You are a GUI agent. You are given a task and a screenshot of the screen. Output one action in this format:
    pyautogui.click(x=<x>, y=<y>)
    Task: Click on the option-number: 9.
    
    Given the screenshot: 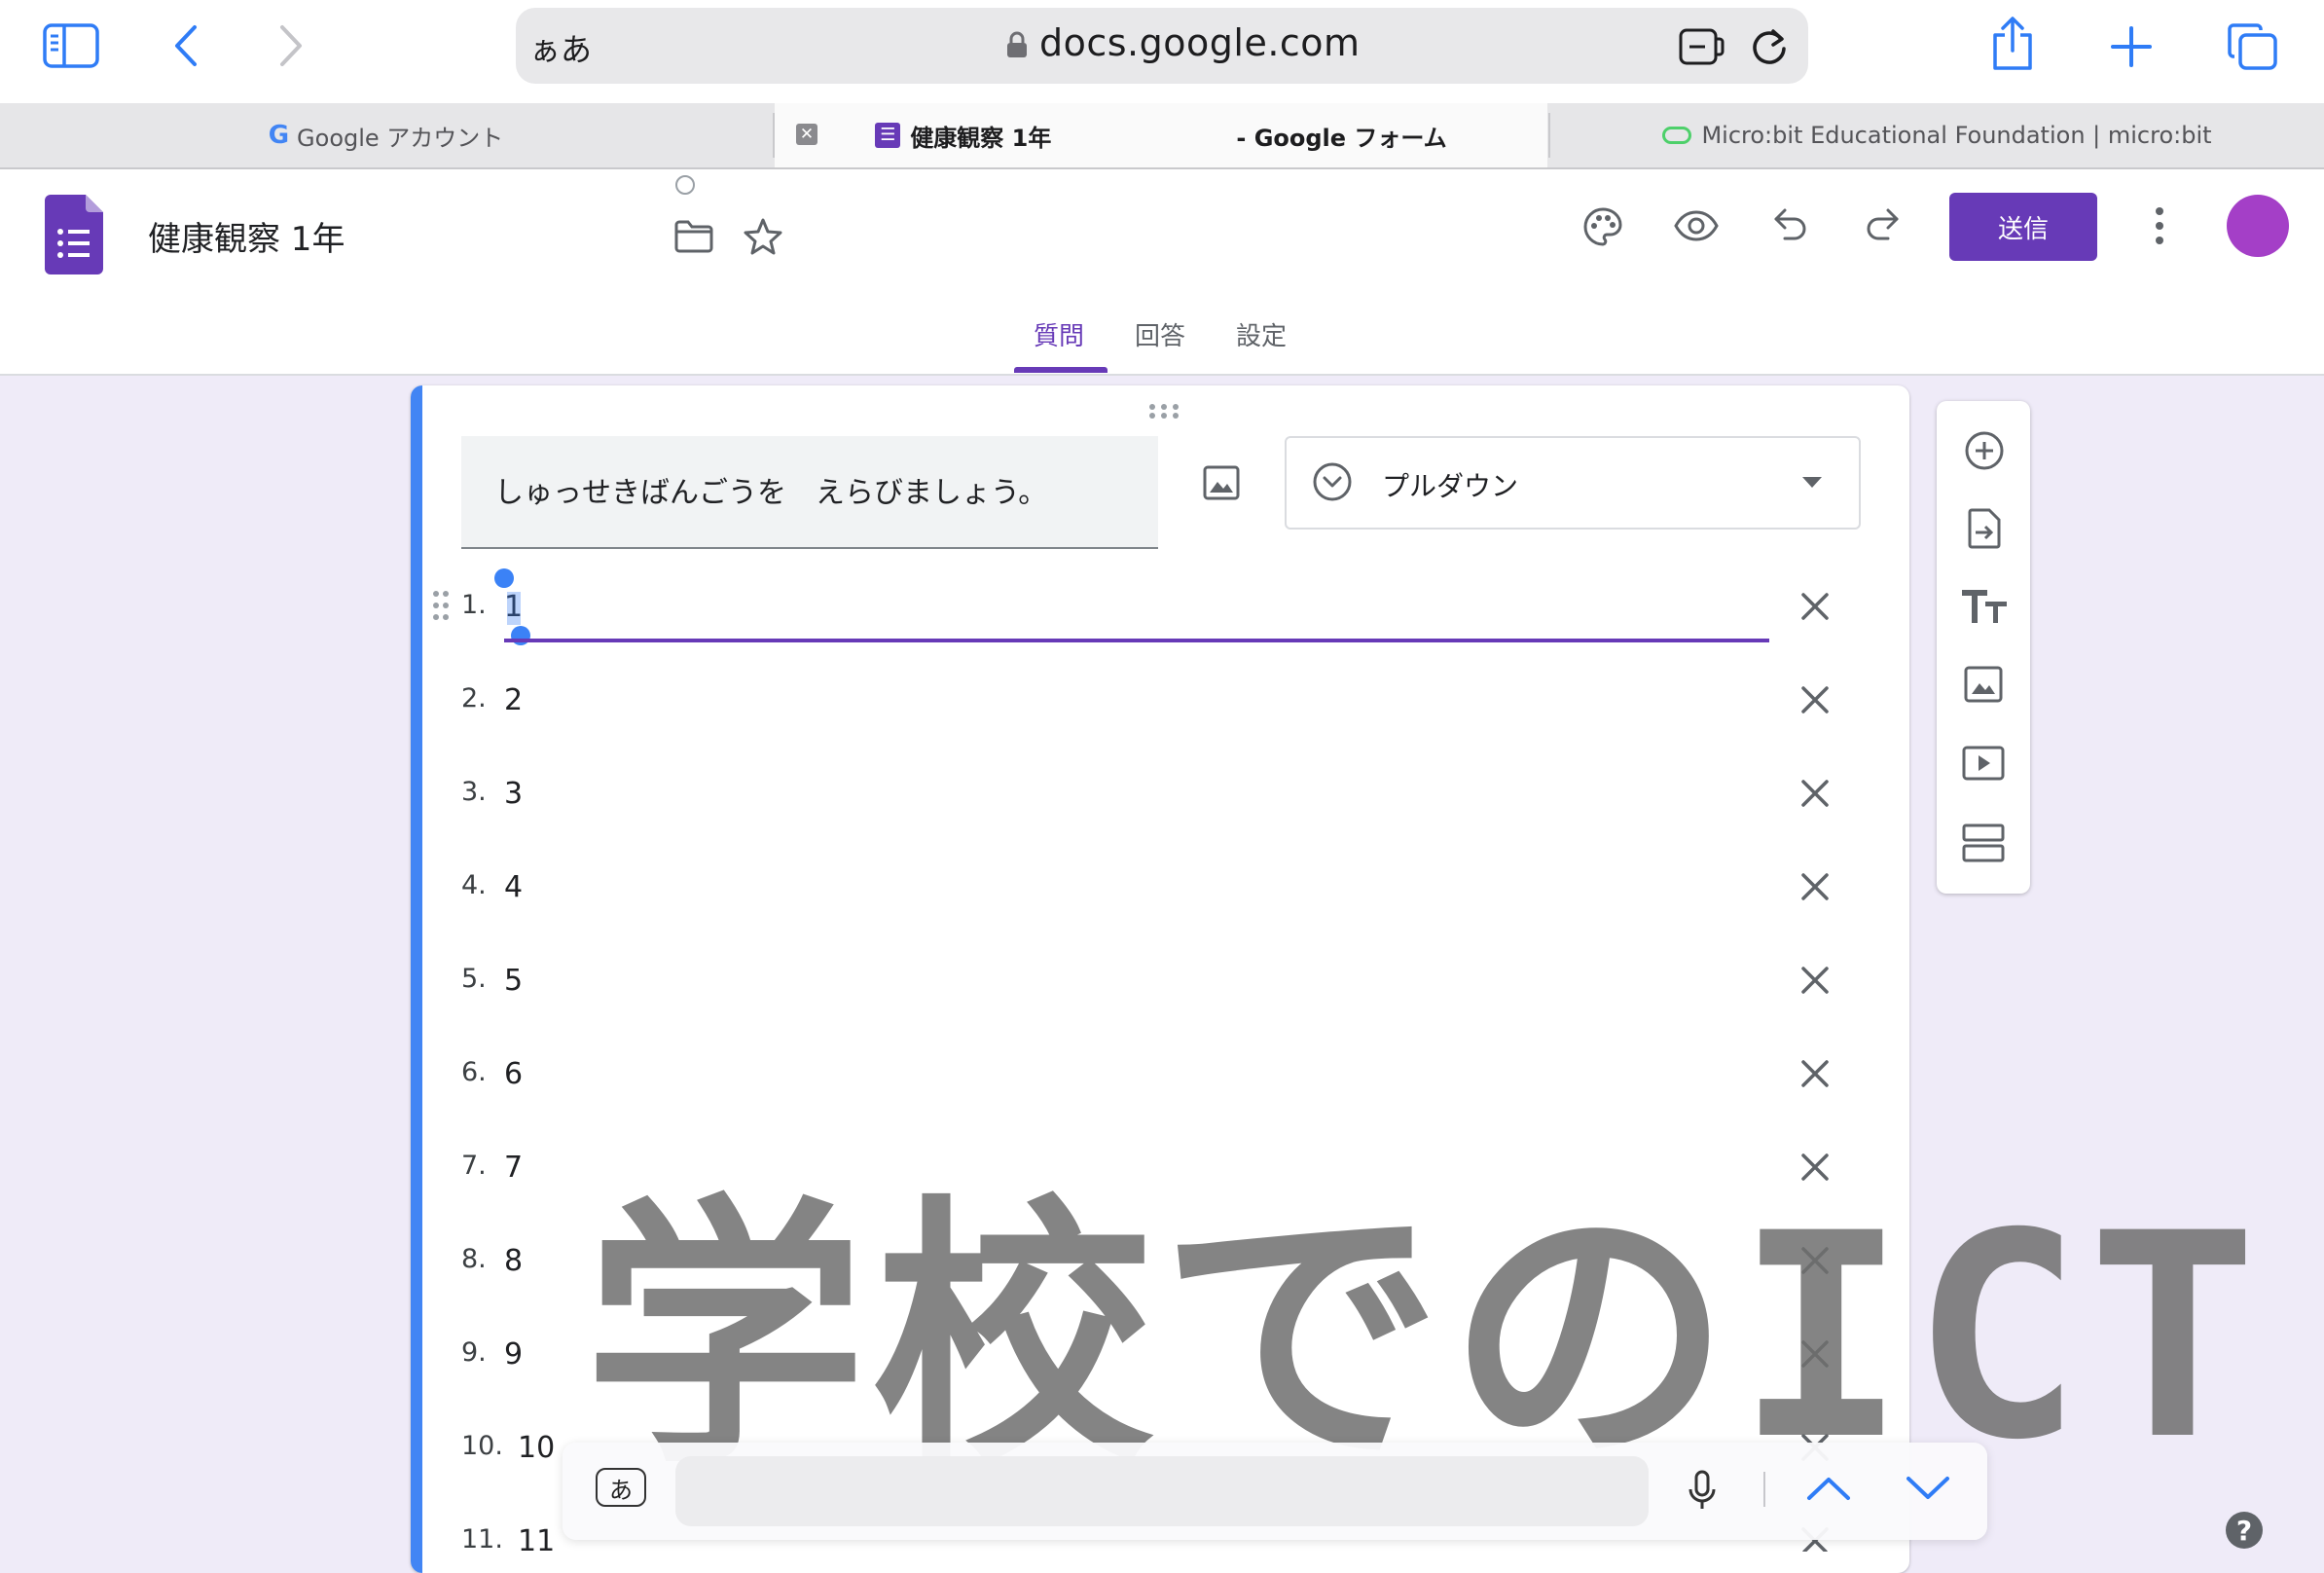 What is the action you would take?
    pyautogui.click(x=474, y=1352)
    